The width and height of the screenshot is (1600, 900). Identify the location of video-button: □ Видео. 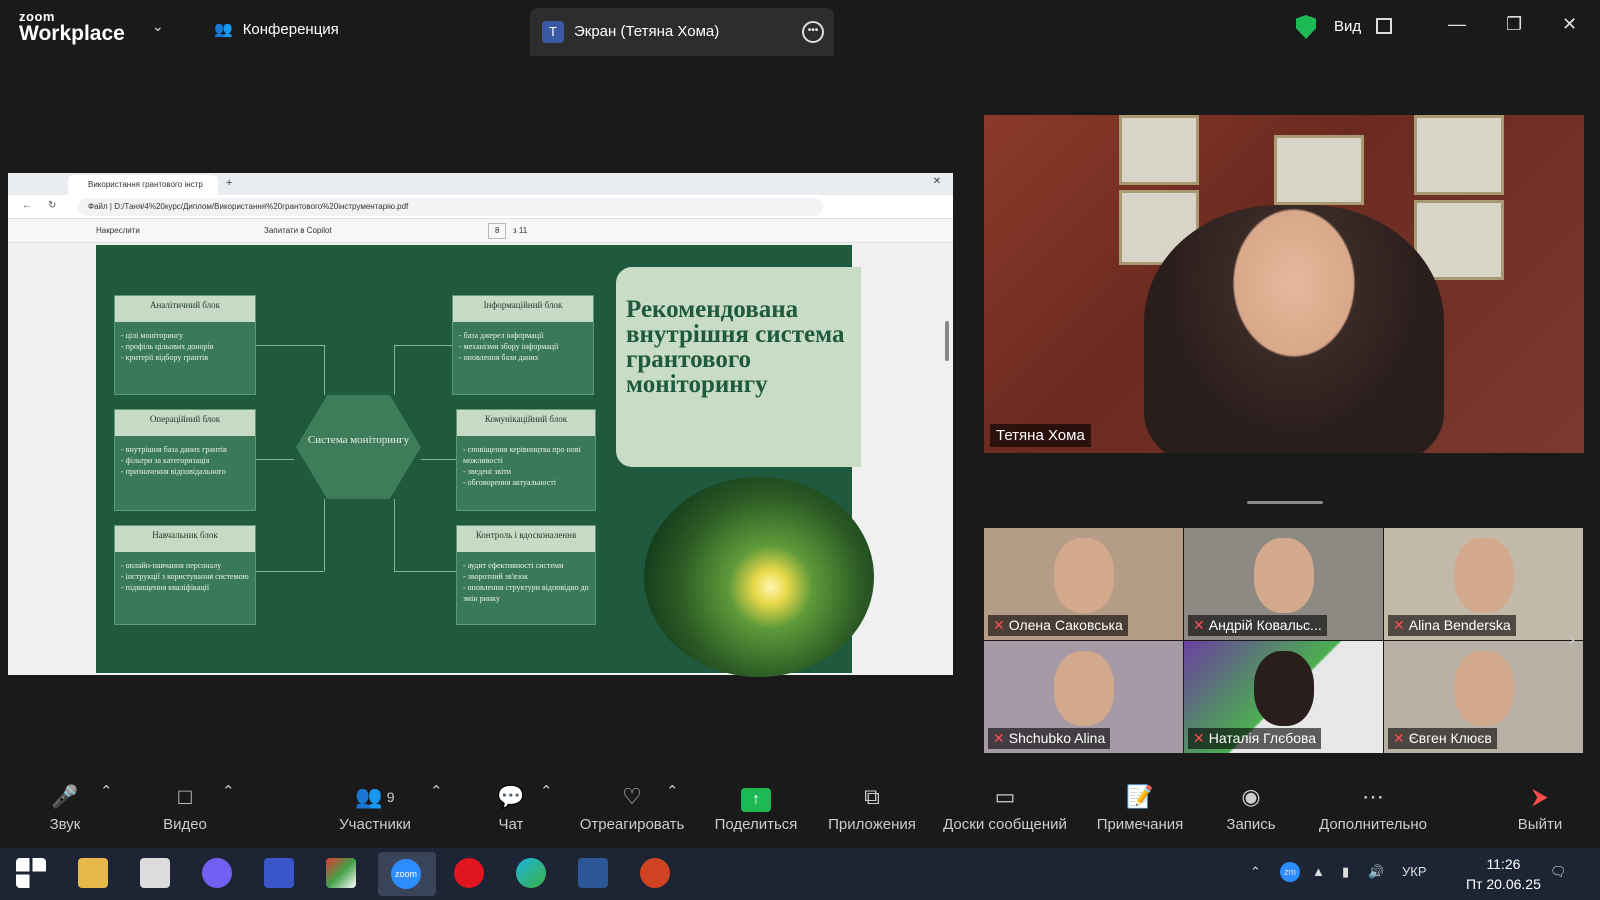
(185, 807).